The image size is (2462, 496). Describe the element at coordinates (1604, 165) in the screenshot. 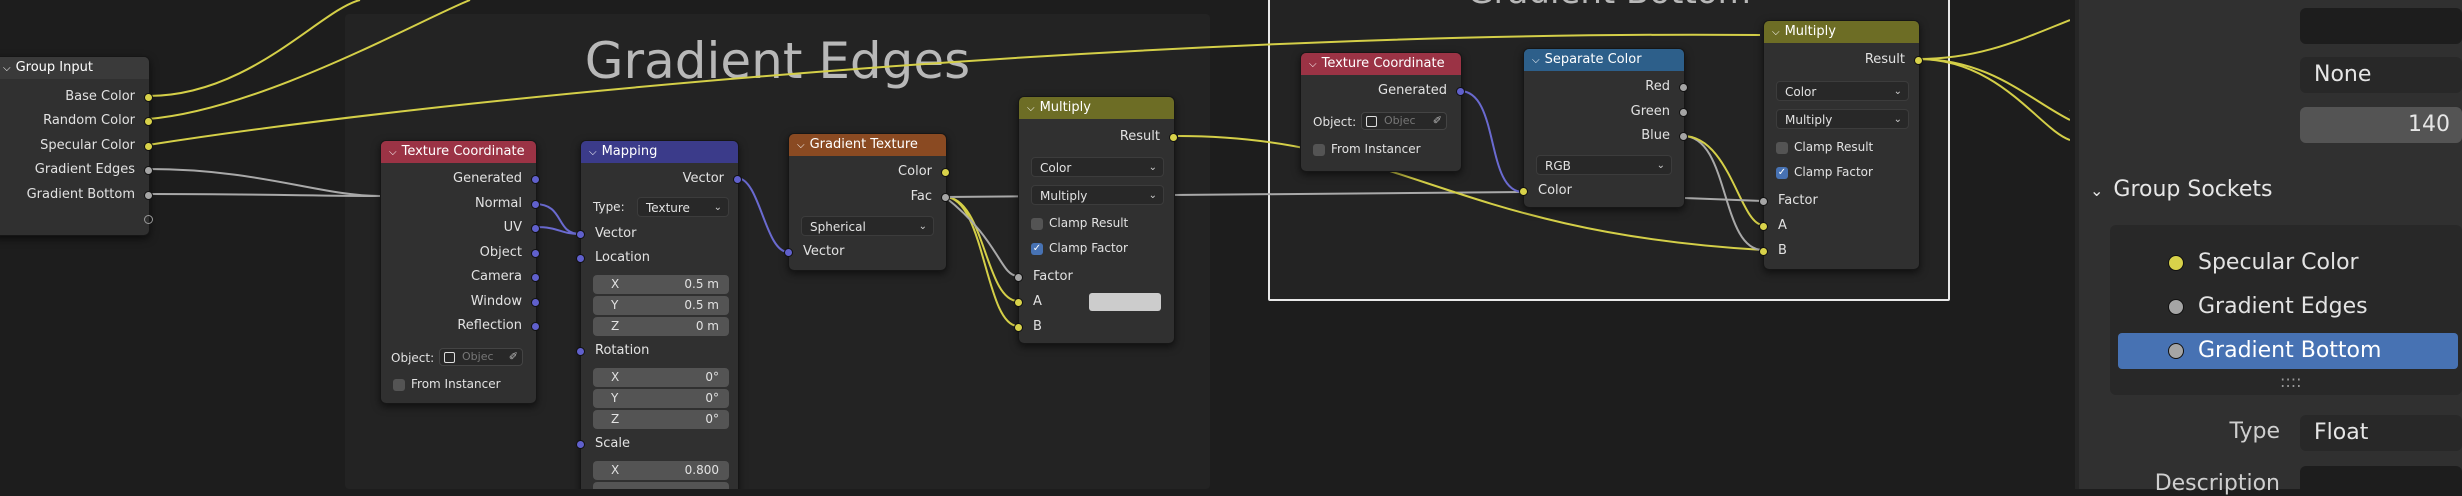

I see `separate-mode-dropdown: RGB ⌄` at that location.